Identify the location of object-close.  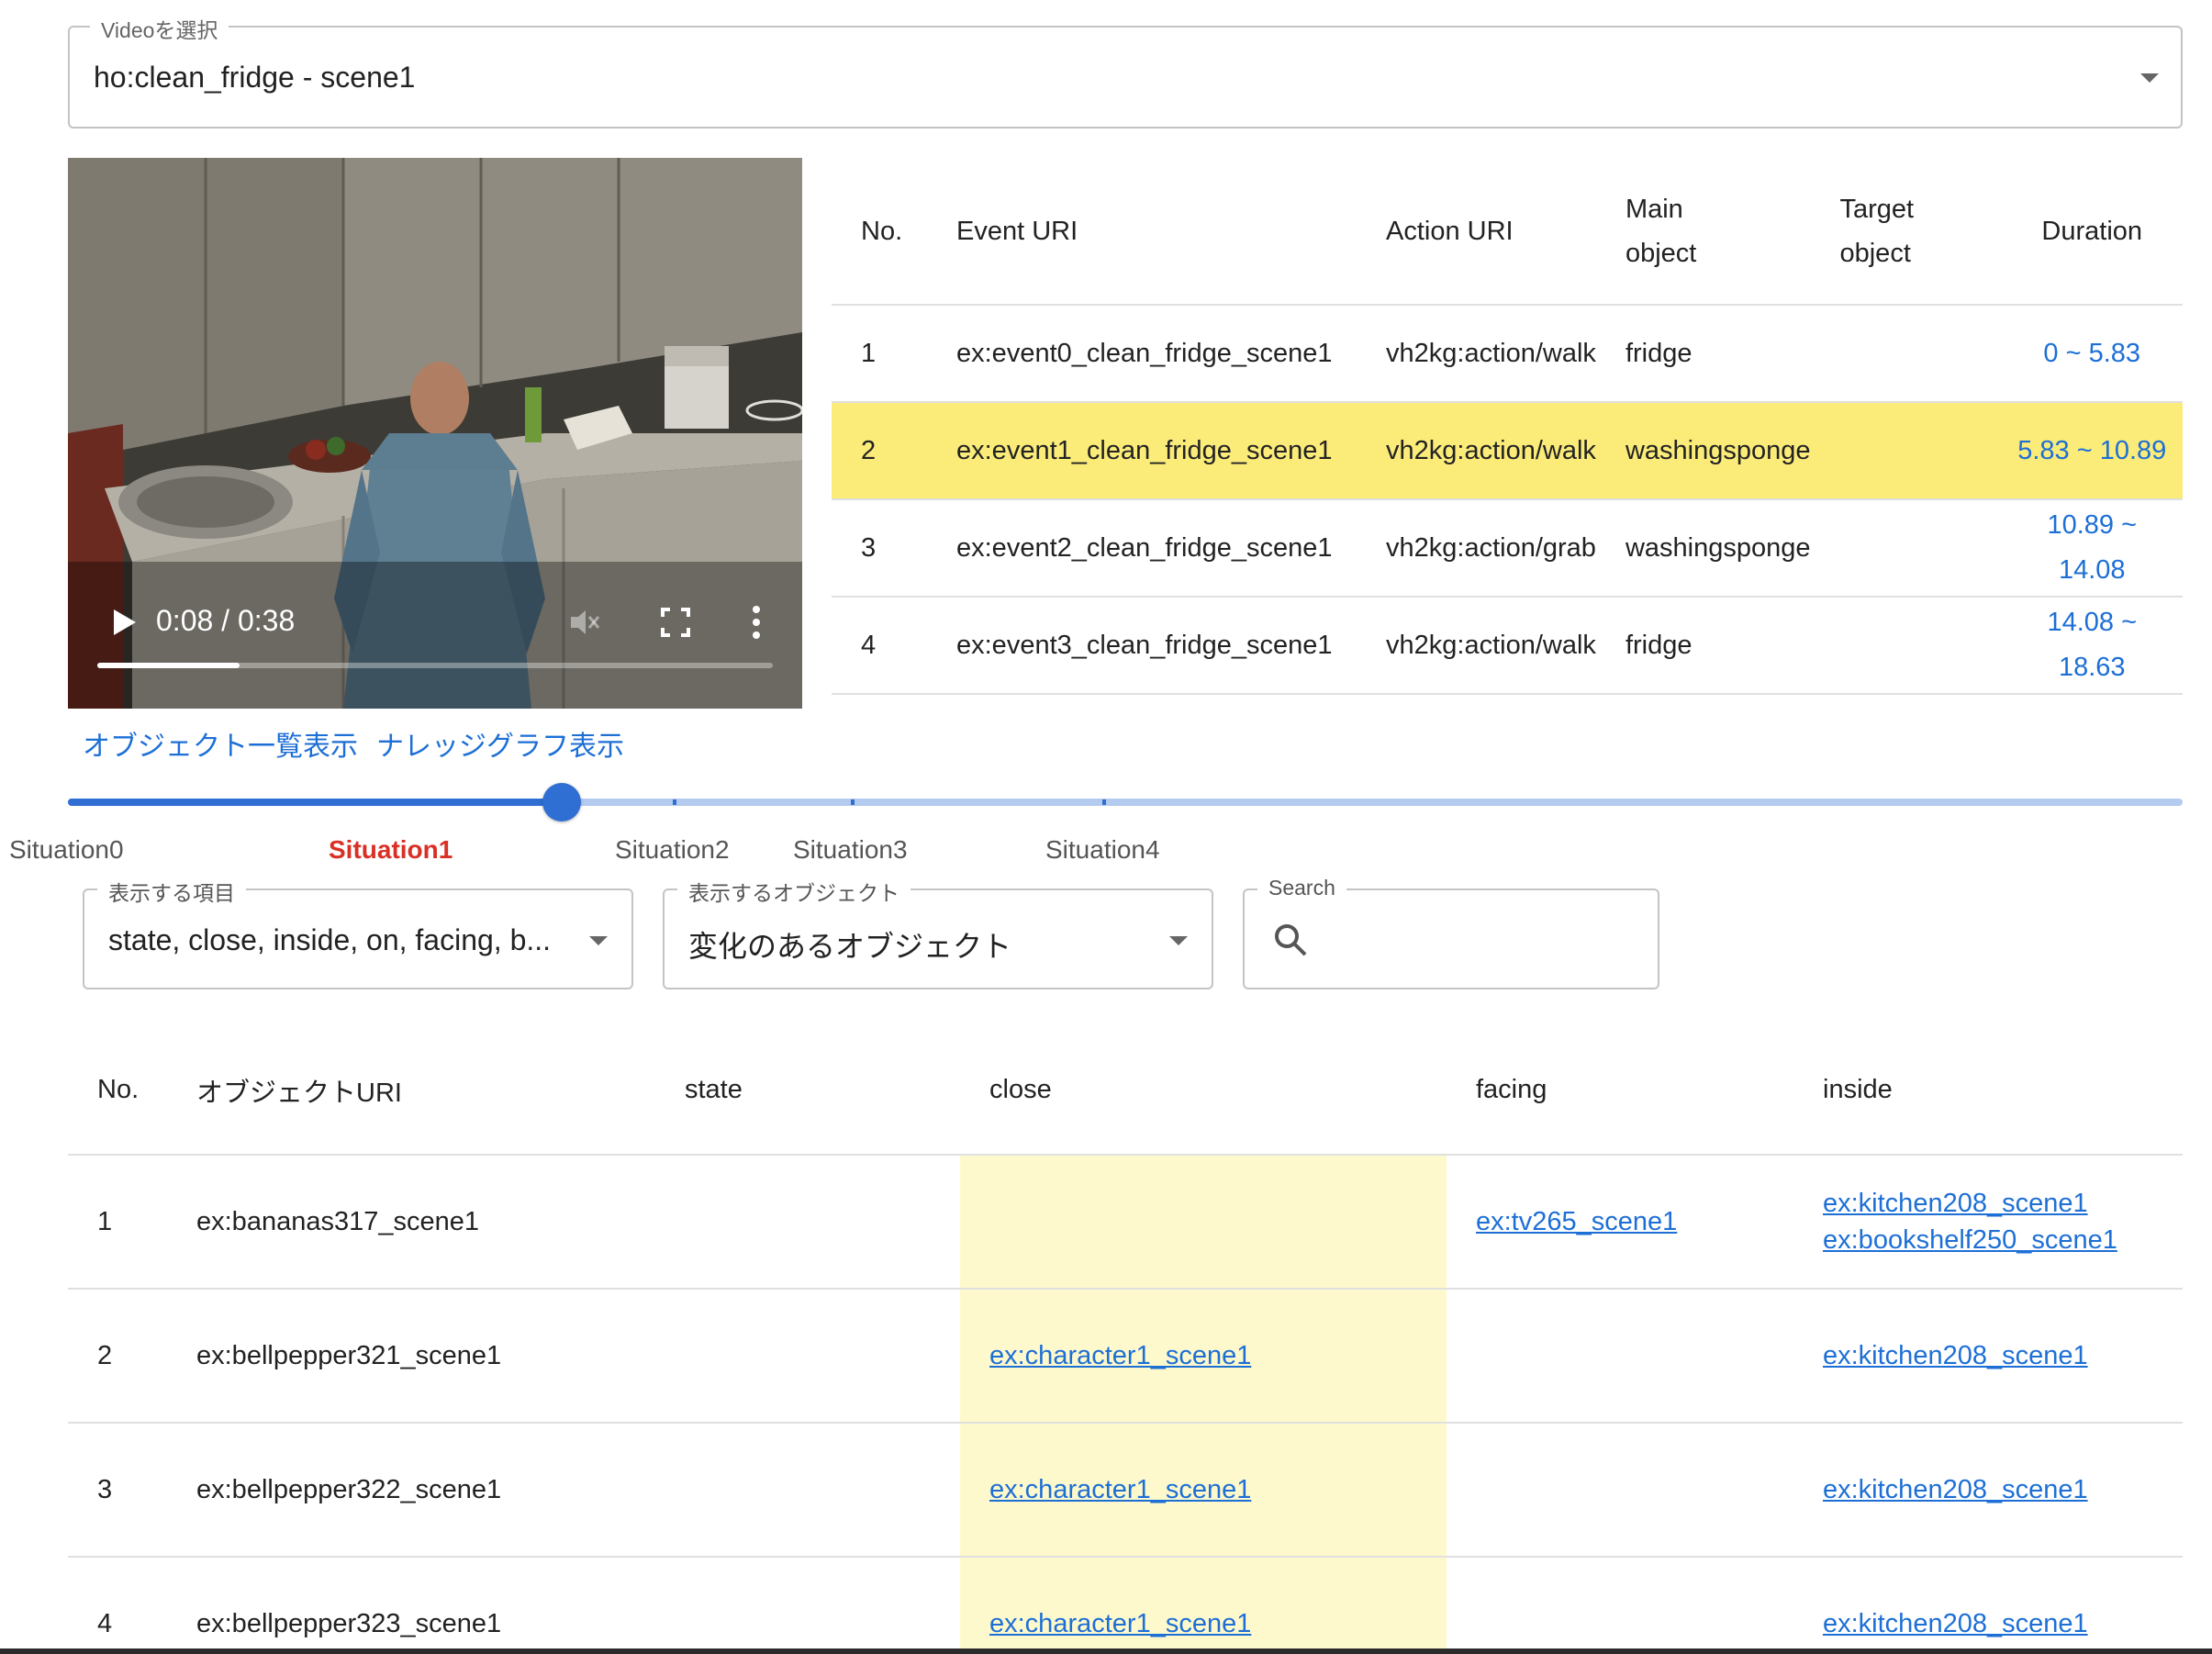
(1203, 1223).